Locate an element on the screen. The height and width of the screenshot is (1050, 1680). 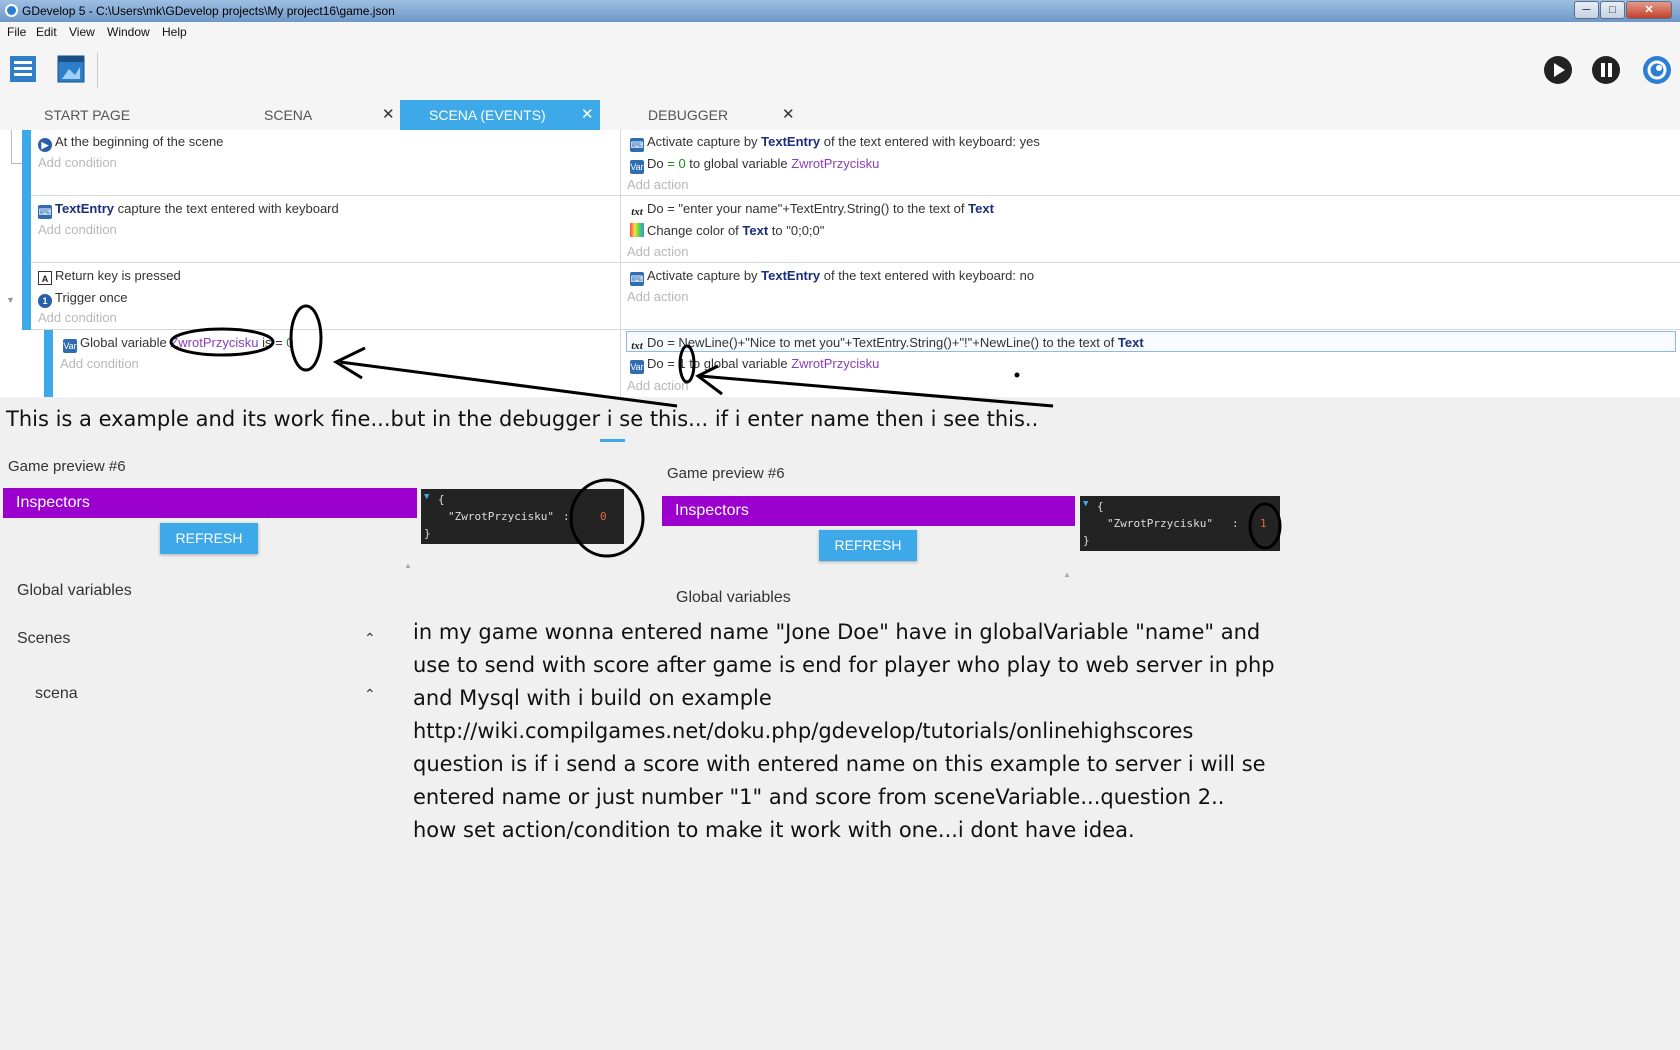
annotation-dot is located at coordinates (1017, 375).